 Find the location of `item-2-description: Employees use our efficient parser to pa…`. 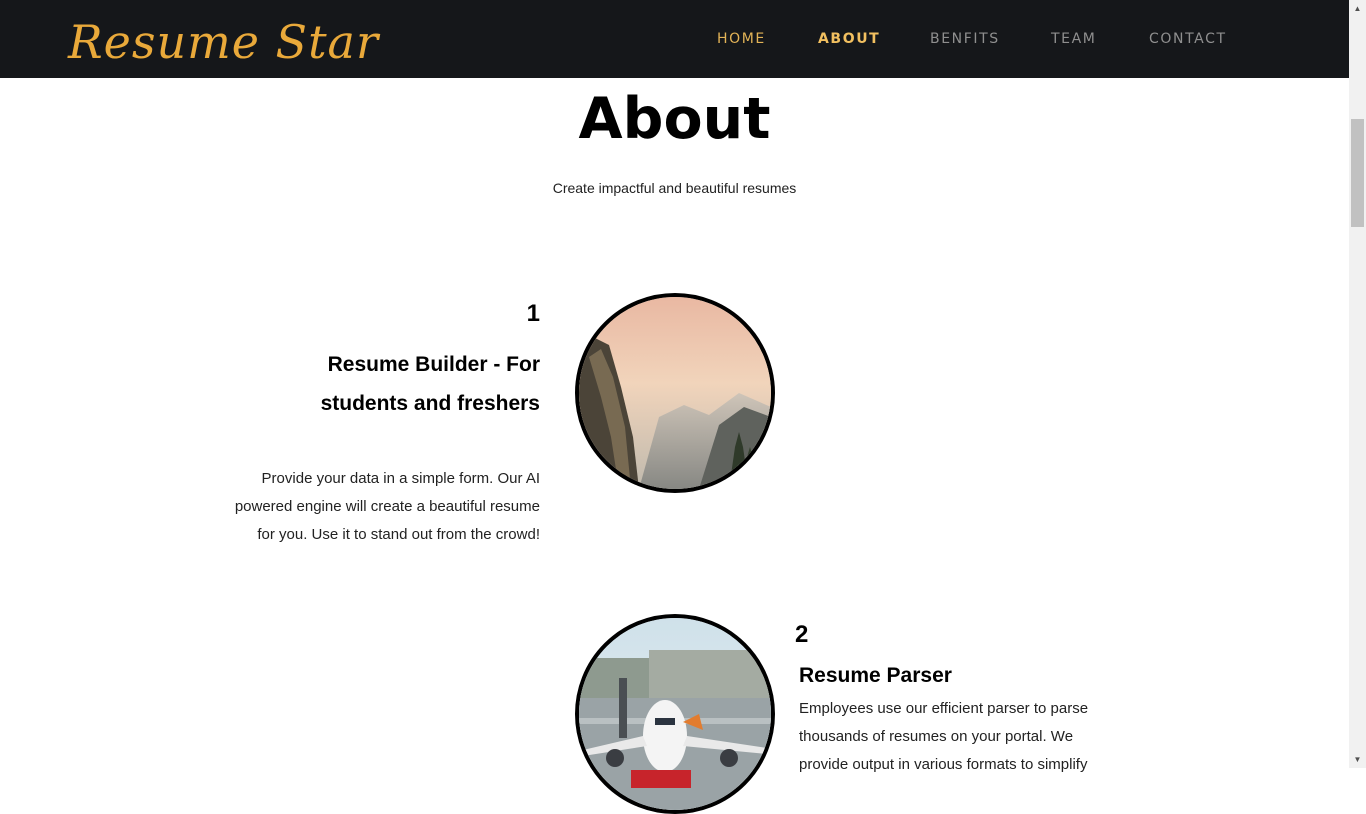

item-2-description: Employees use our efficient parser to pa… is located at coordinates (944, 736).